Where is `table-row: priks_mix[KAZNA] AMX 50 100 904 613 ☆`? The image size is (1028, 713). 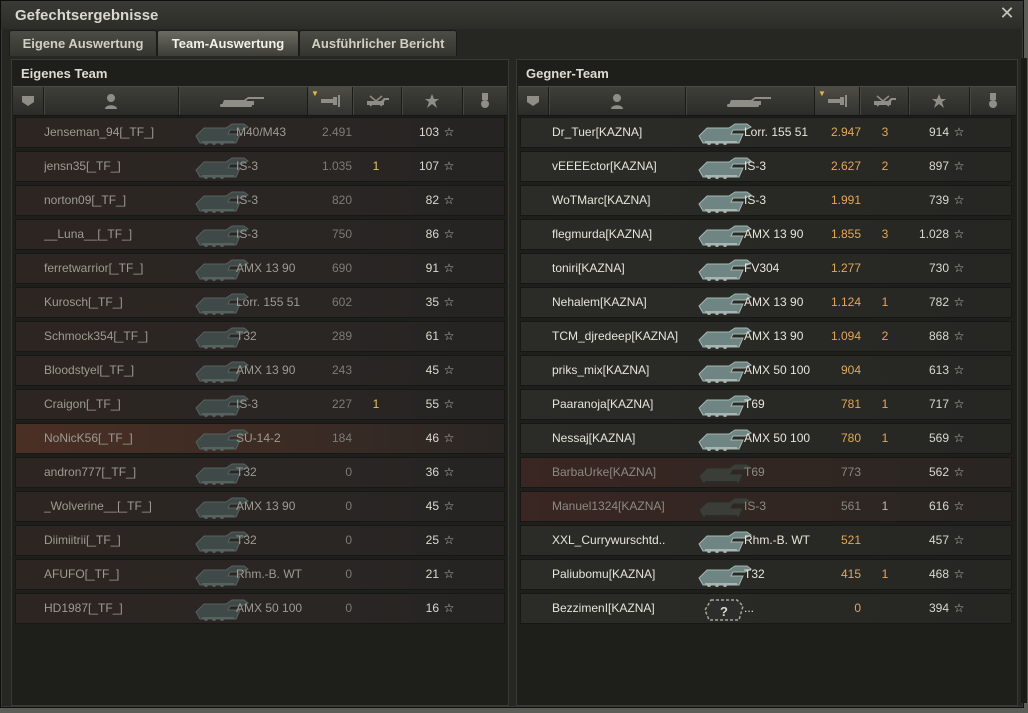
table-row: priks_mix[KAZNA] AMX 50 100 904 613 ☆ is located at coordinates (766, 370).